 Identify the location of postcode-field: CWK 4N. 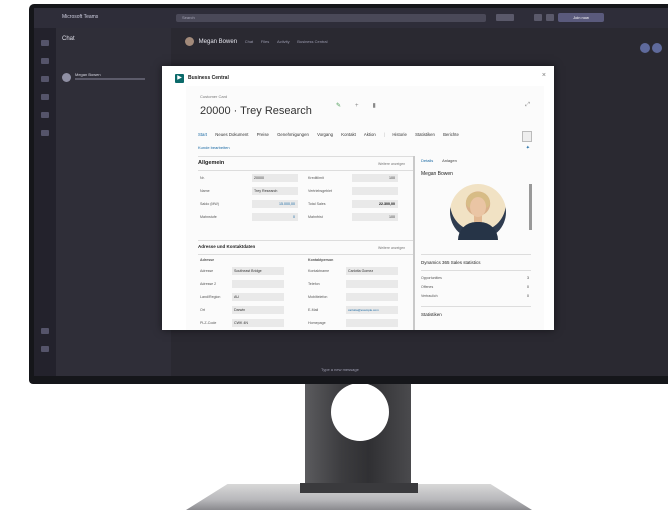
(258, 323).